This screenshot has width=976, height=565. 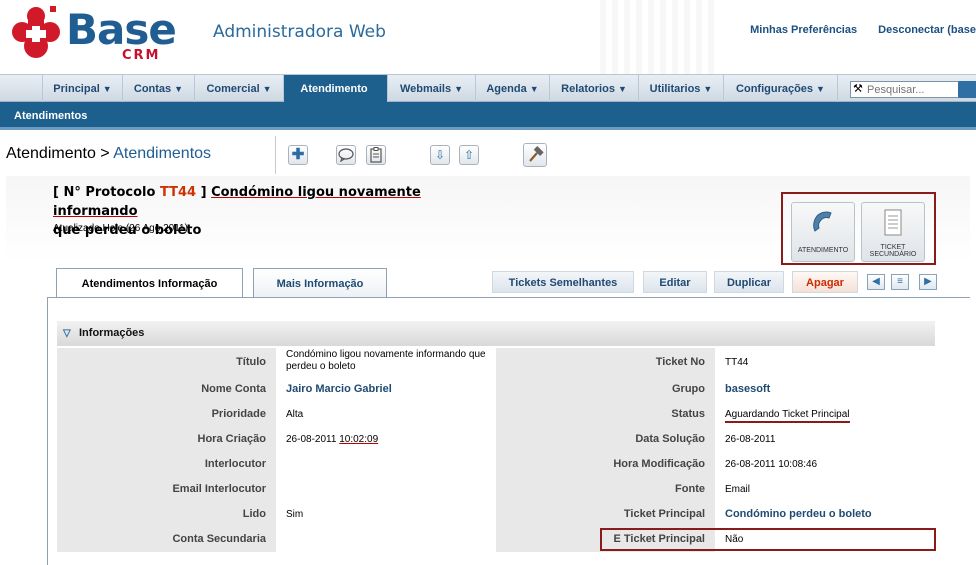 I want to click on tab-atendimentos-informacao: Atendimentos Informação, so click(x=149, y=283).